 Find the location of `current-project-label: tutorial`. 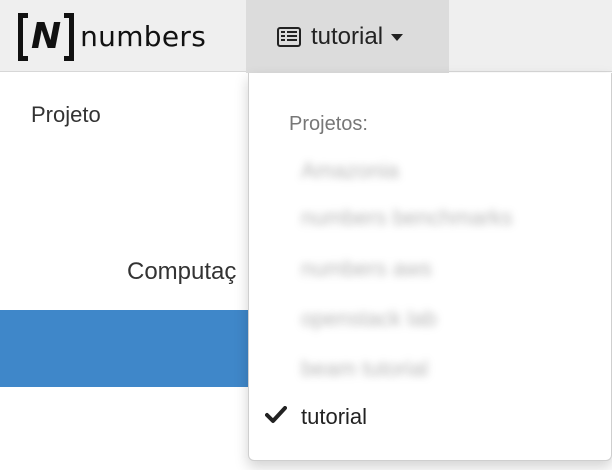

current-project-label: tutorial is located at coordinates (347, 36).